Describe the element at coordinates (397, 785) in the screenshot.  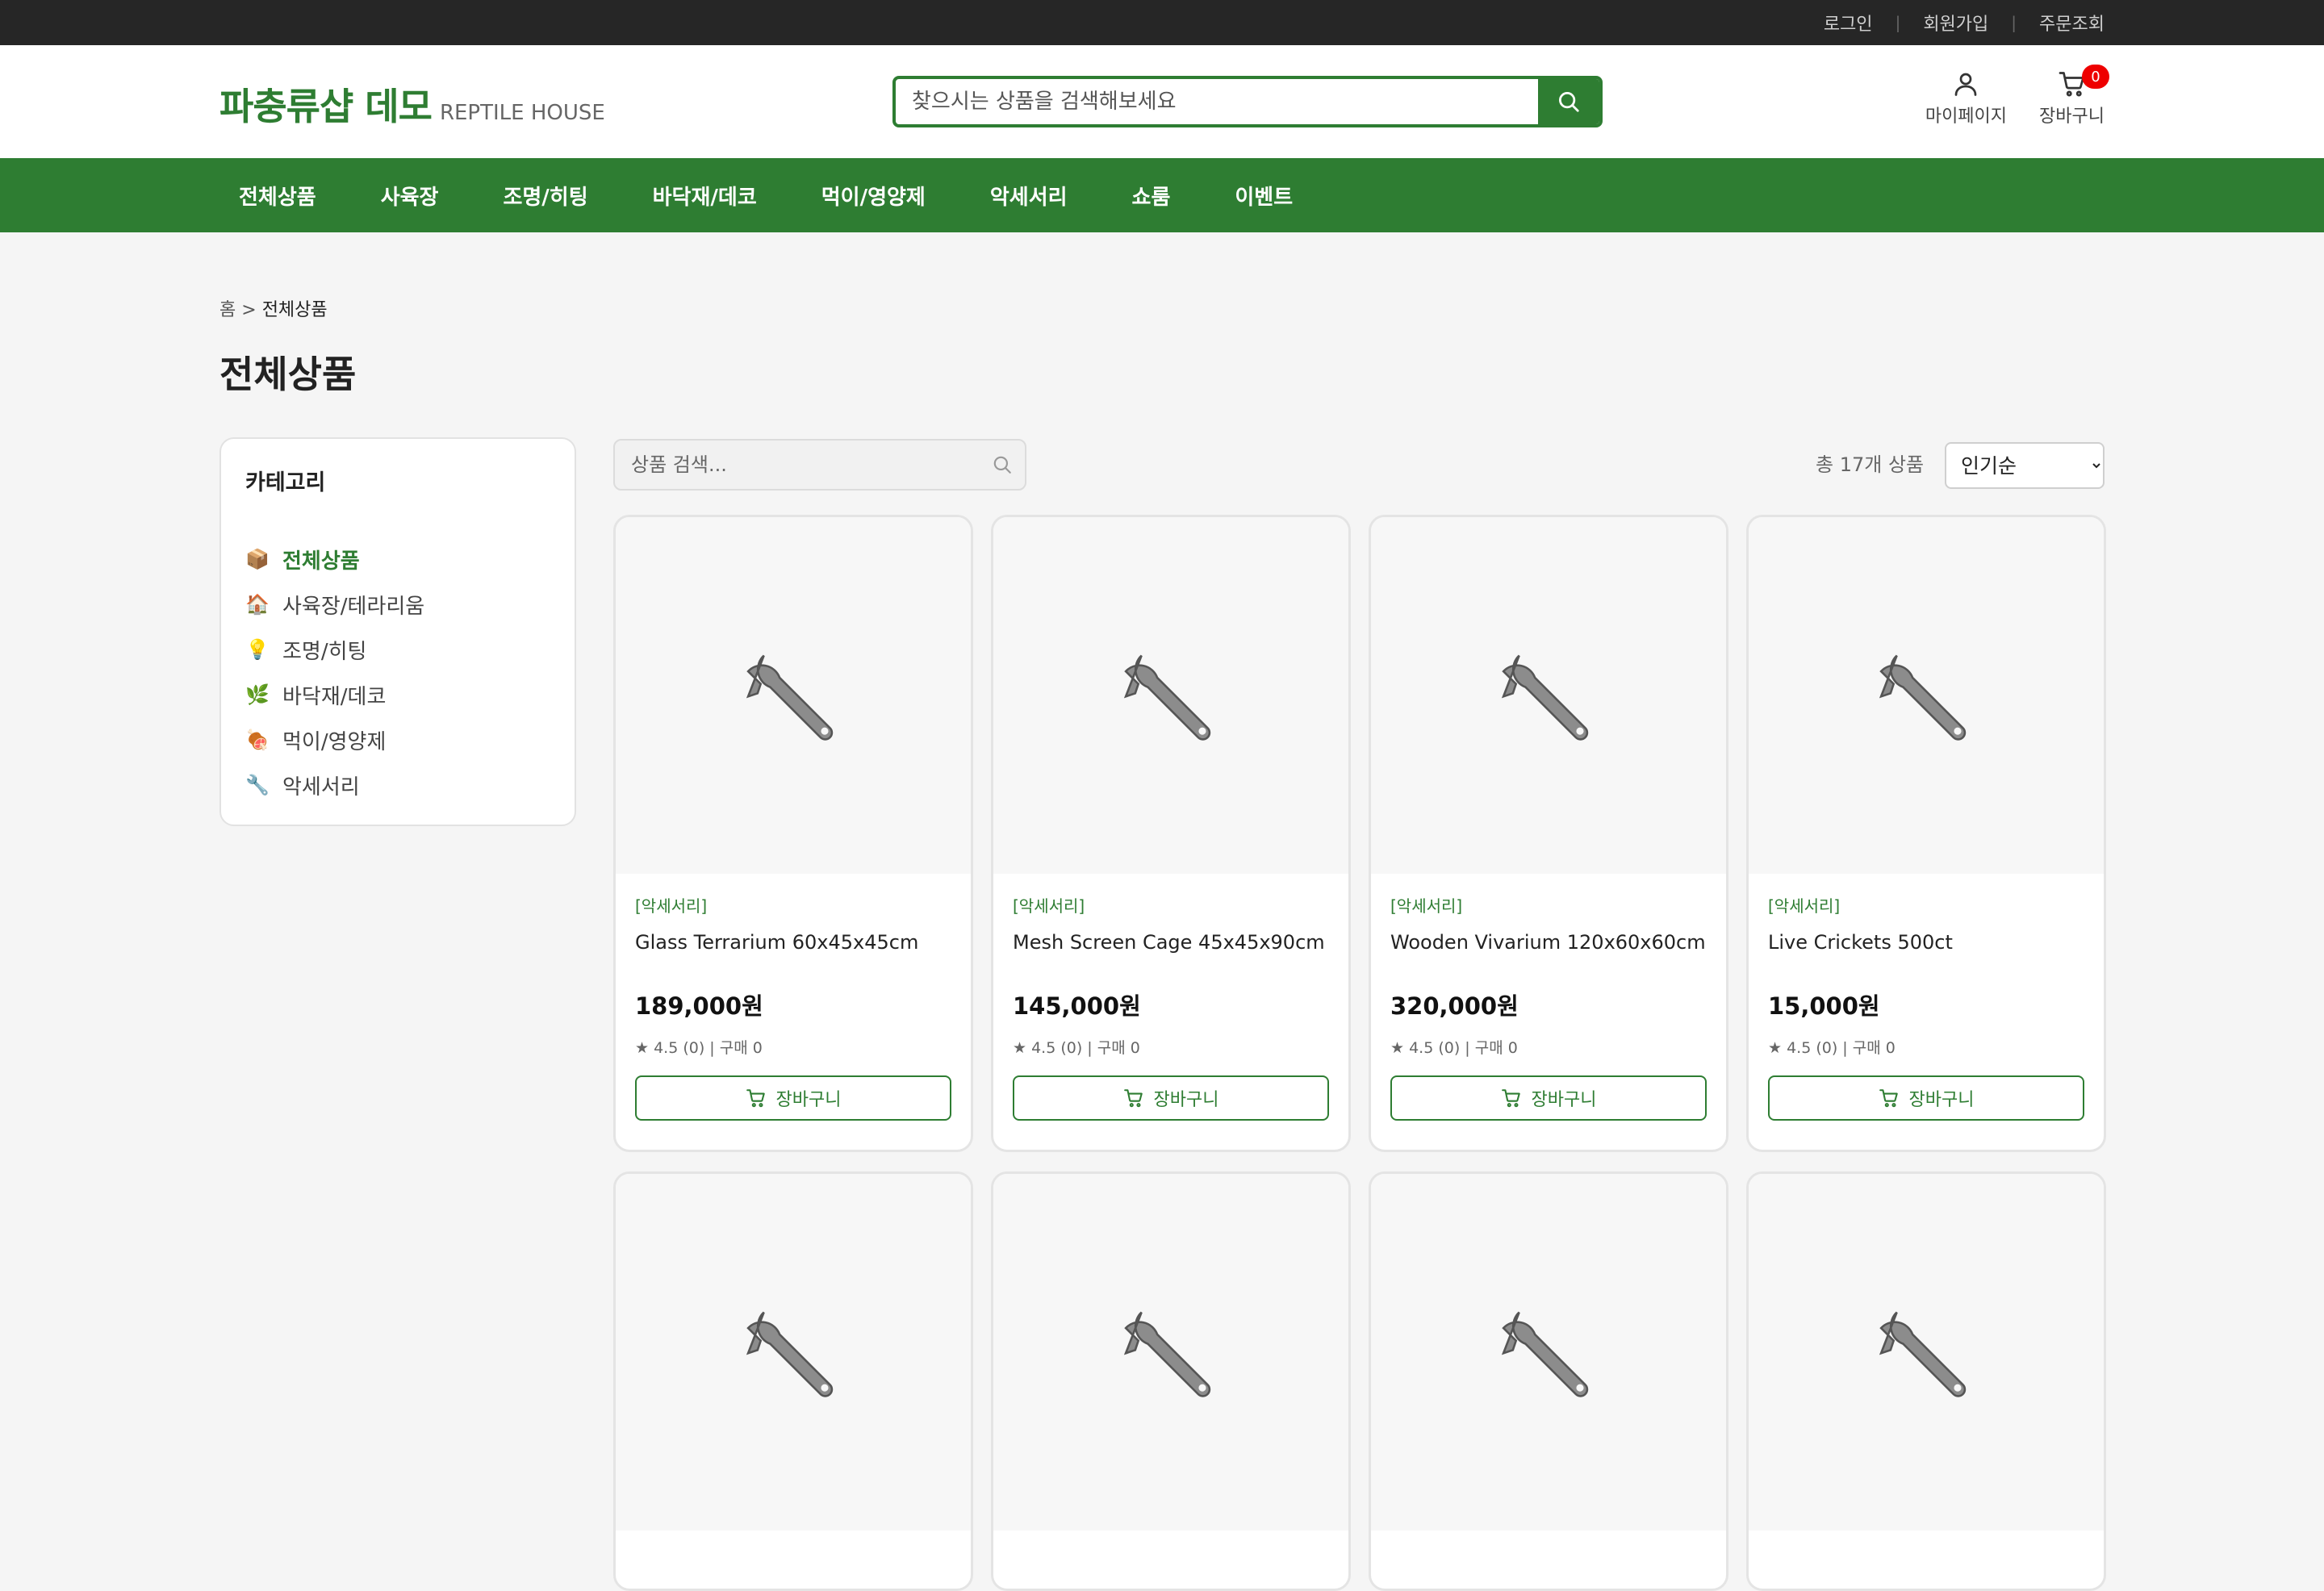
I see `sidebar-item-accessories: 🔧 악세서리` at that location.